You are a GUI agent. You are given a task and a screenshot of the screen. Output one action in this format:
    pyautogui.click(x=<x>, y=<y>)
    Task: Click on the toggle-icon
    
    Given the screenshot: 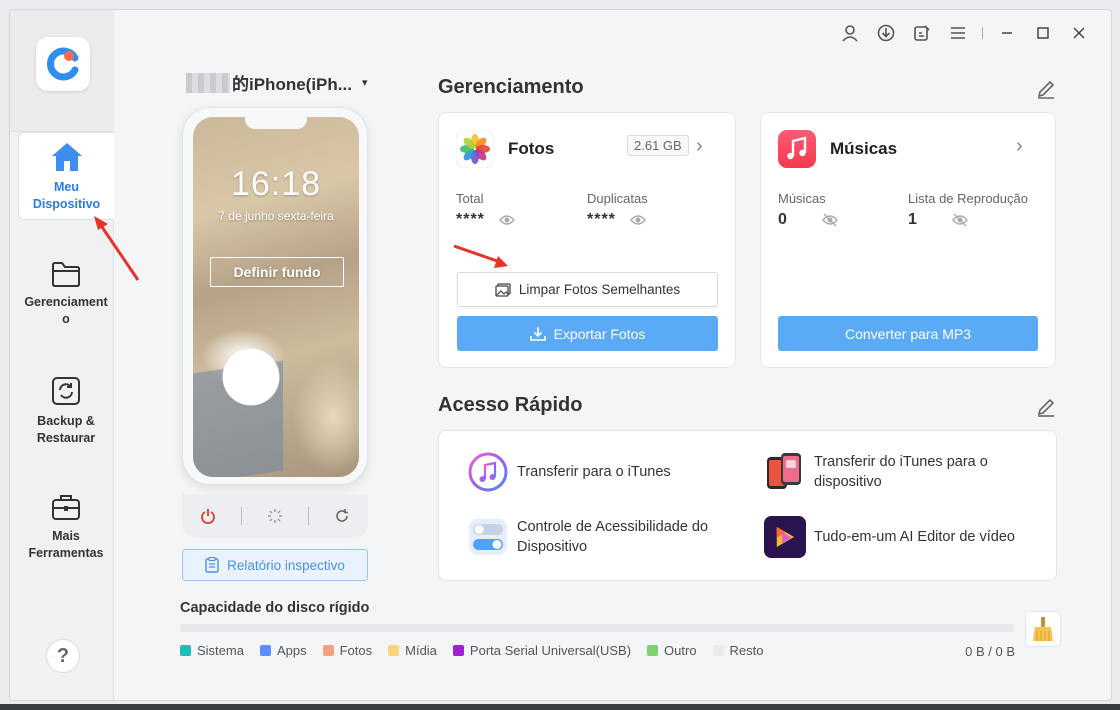 What is the action you would take?
    pyautogui.click(x=488, y=537)
    